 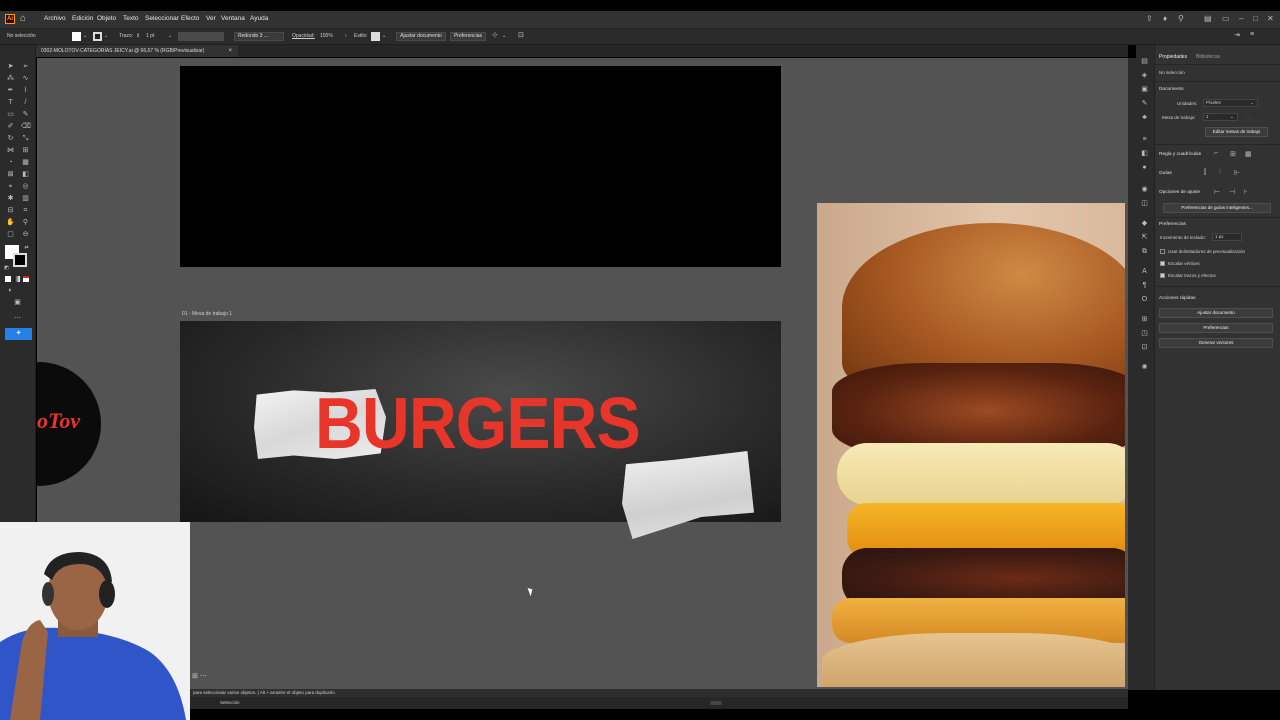 I want to click on pathfinder-icon: ◳, so click(x=1144, y=333).